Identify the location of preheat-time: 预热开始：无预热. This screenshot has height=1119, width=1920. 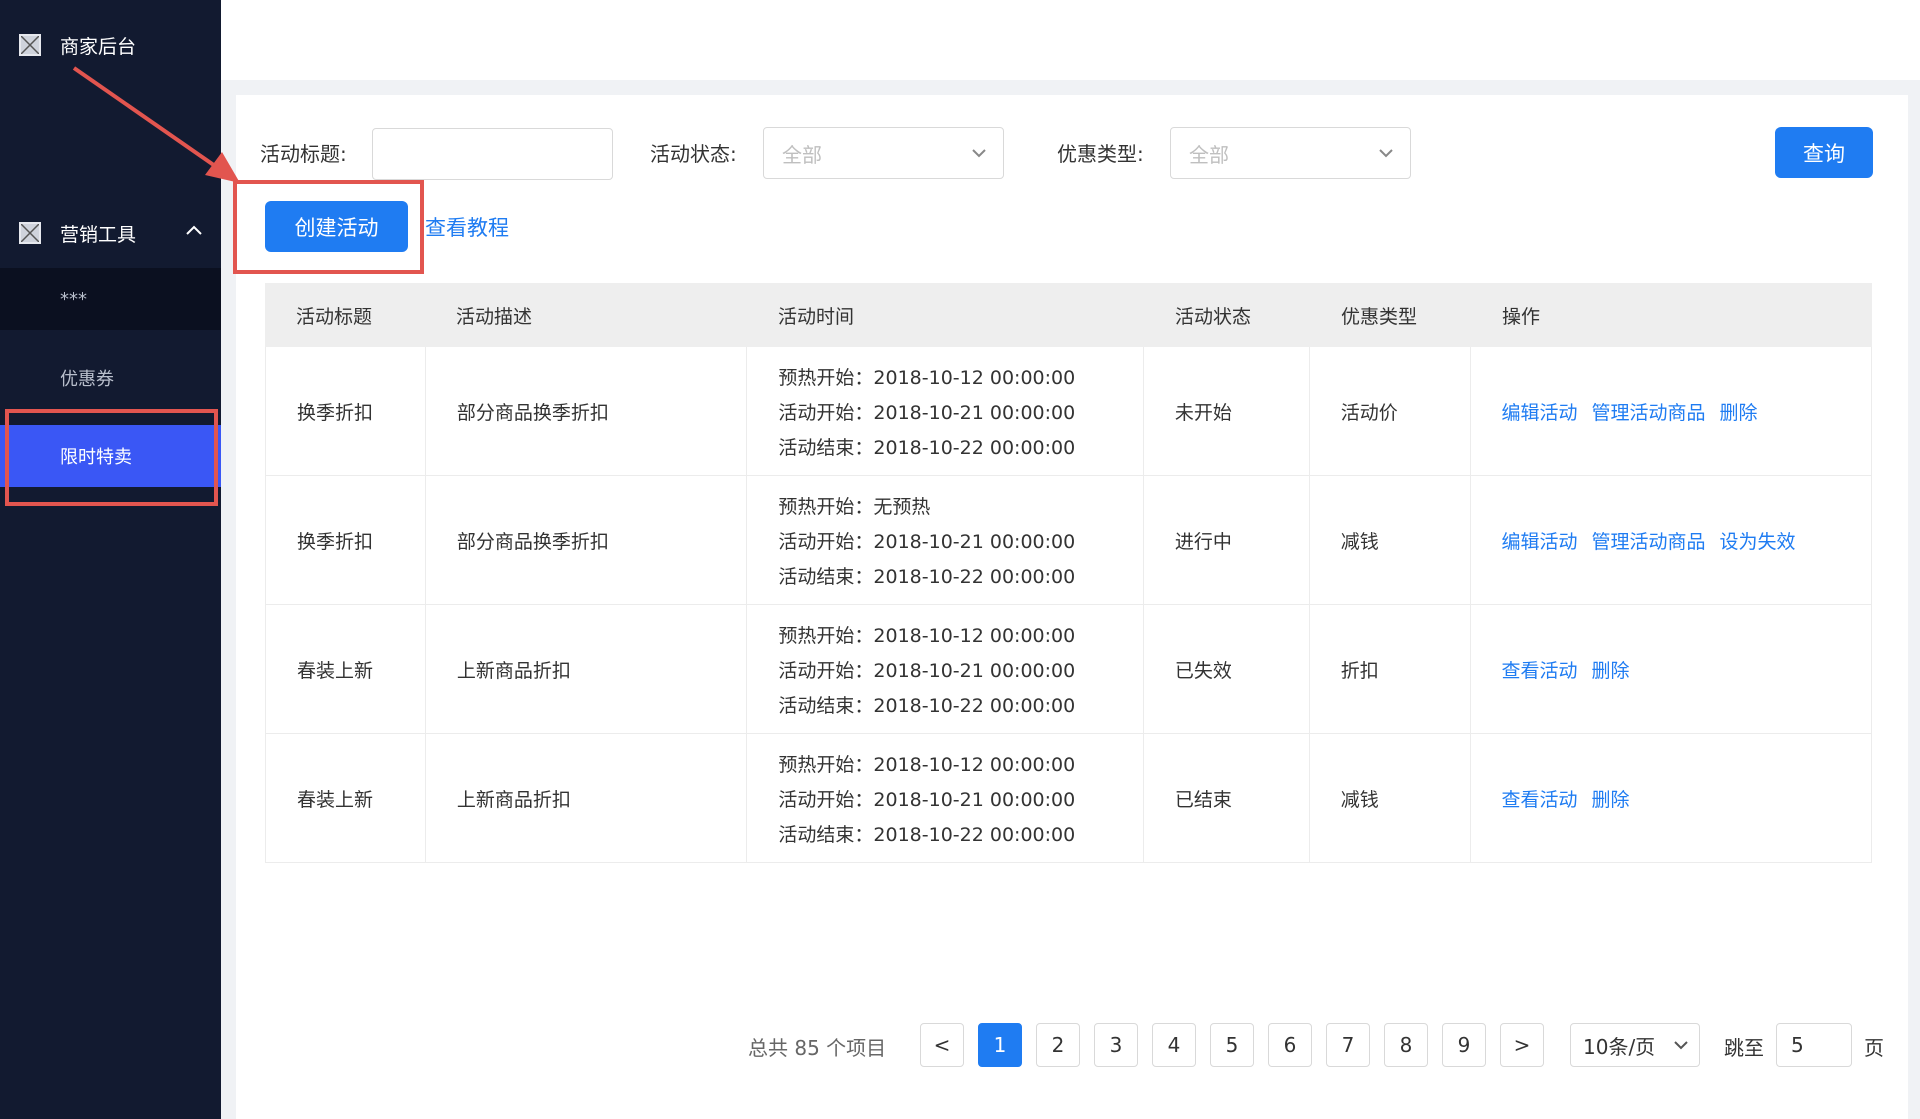
(854, 506).